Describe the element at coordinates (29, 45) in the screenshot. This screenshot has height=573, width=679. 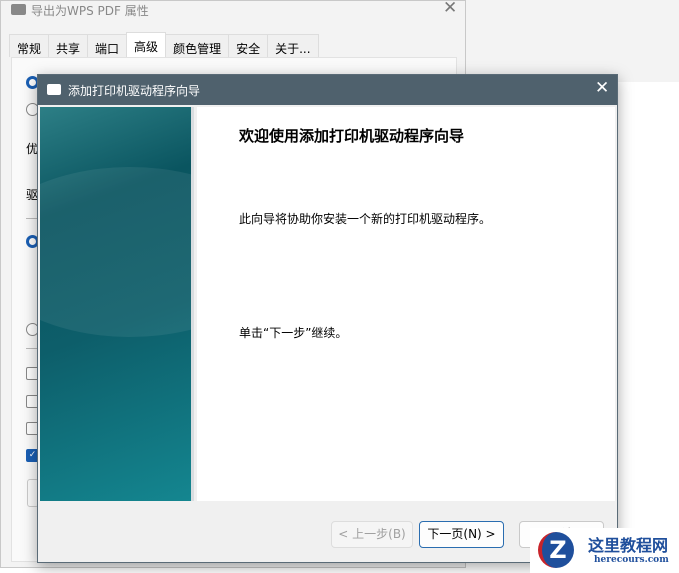
I see `tab-general: 常规` at that location.